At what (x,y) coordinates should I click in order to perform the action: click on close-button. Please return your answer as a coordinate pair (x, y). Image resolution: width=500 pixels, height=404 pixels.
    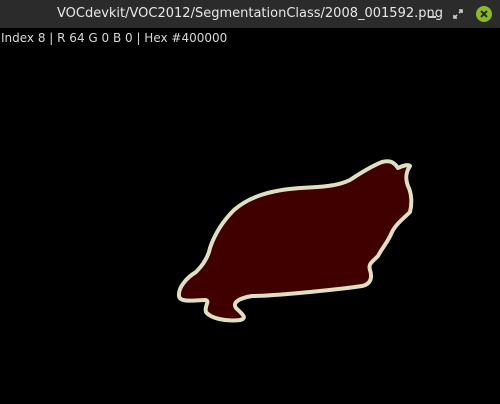
    Looking at the image, I should click on (484, 14).